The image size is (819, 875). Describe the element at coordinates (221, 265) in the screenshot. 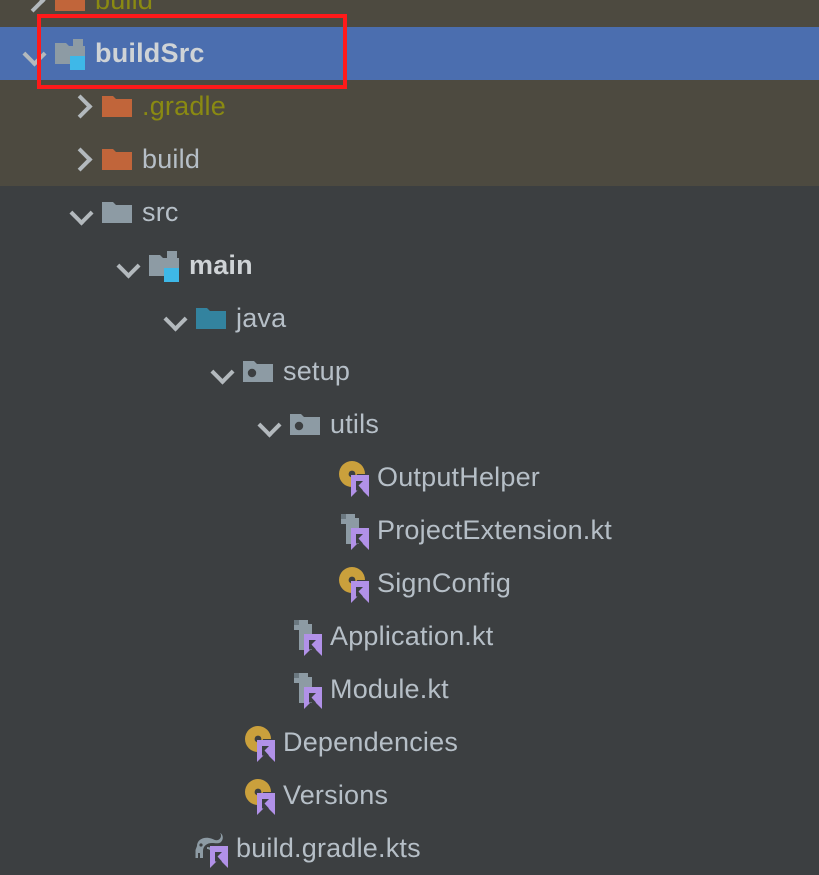

I see `tree-row-label: main` at that location.